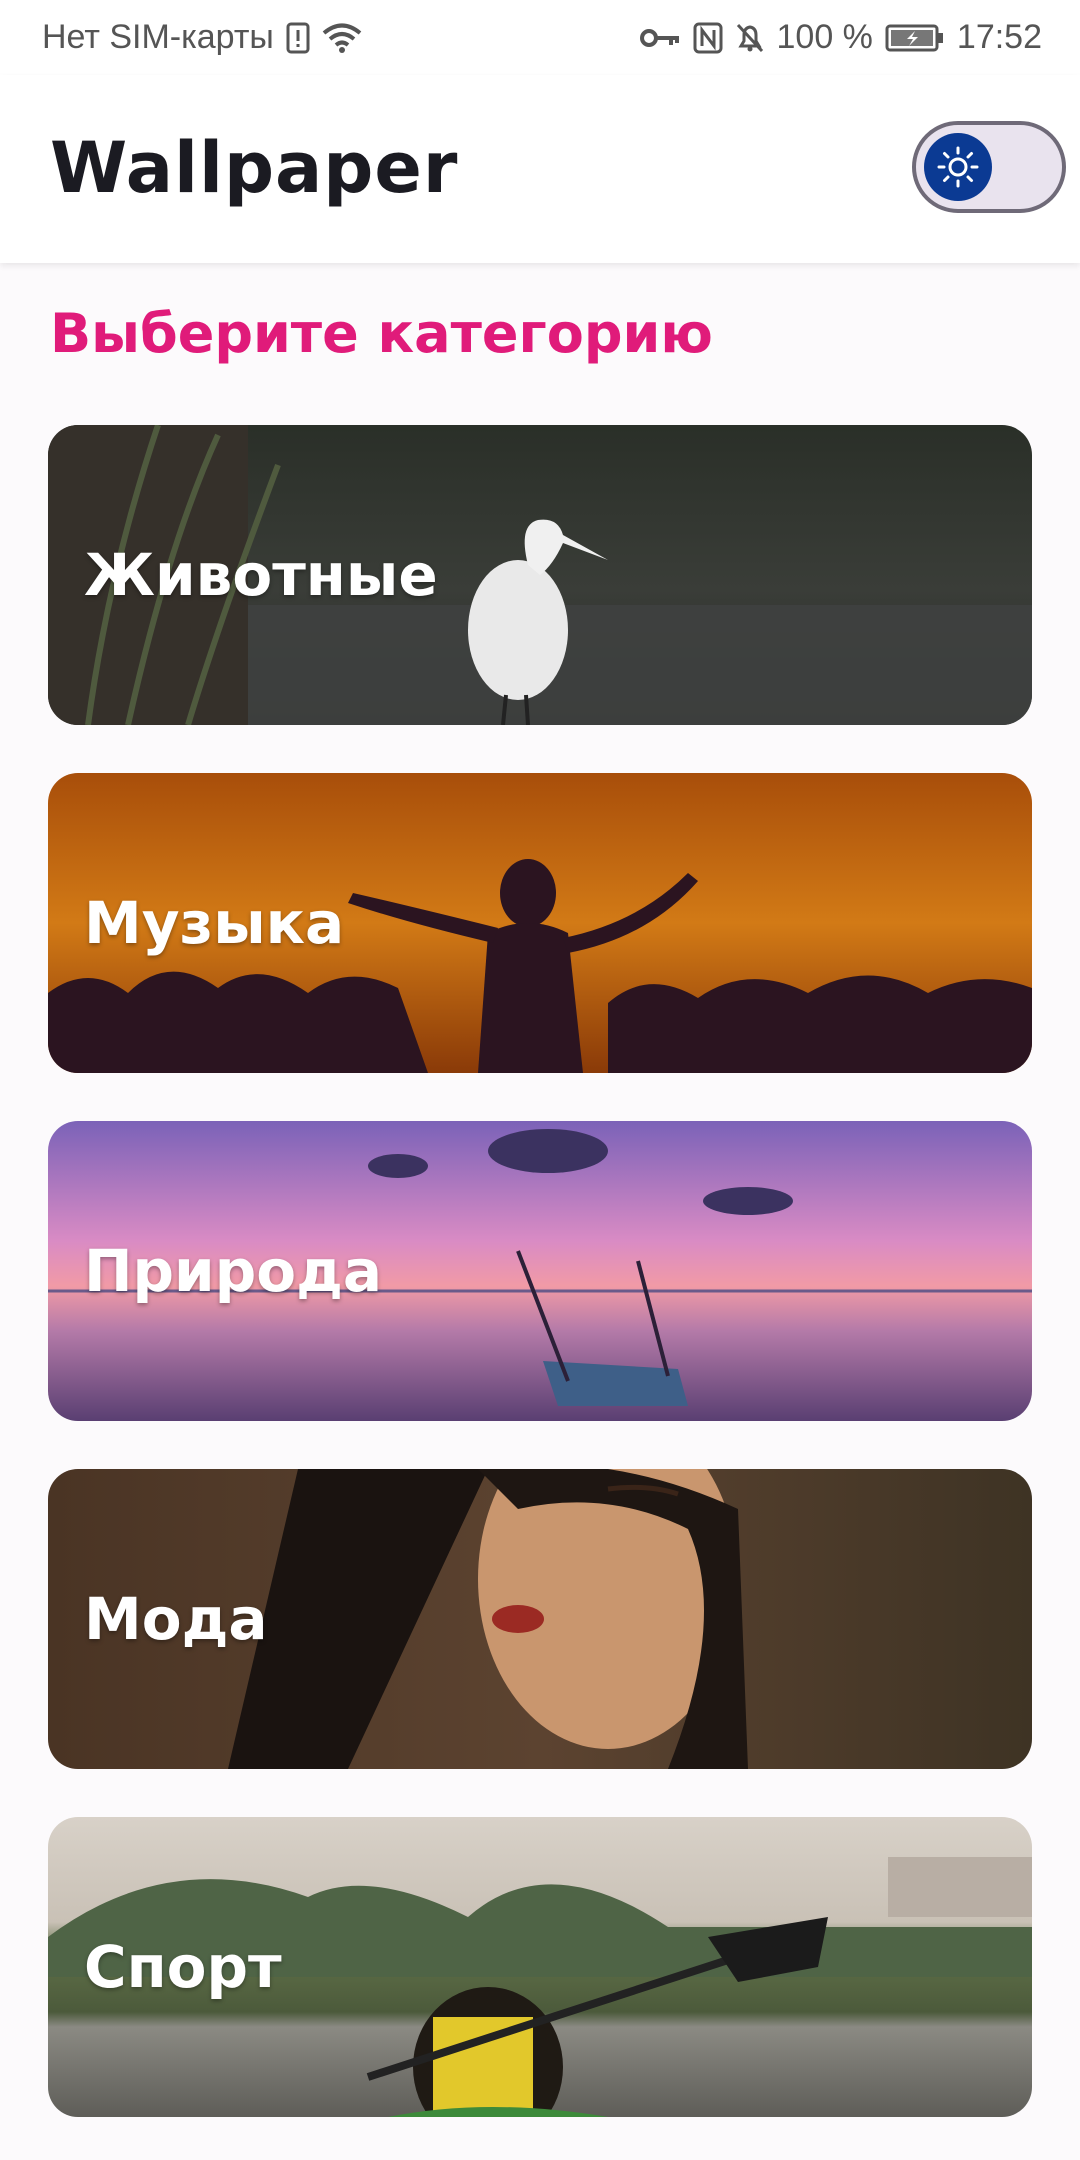 The width and height of the screenshot is (1080, 2160). I want to click on app-bar: Wallpaper, so click(540, 169).